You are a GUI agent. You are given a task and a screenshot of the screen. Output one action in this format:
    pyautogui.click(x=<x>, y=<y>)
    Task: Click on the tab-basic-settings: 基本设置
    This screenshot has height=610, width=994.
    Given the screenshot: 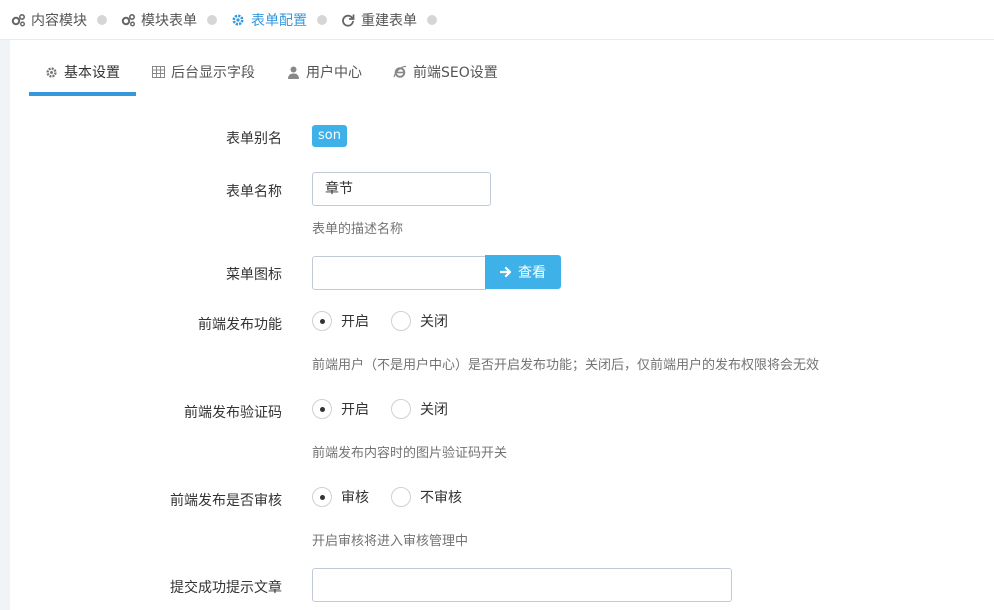 What is the action you would take?
    pyautogui.click(x=82, y=74)
    